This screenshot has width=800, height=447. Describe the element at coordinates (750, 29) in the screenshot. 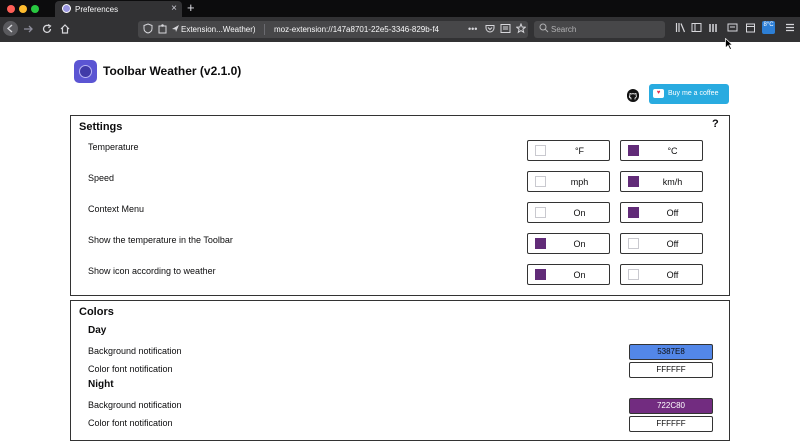

I see `calendar-icon` at that location.